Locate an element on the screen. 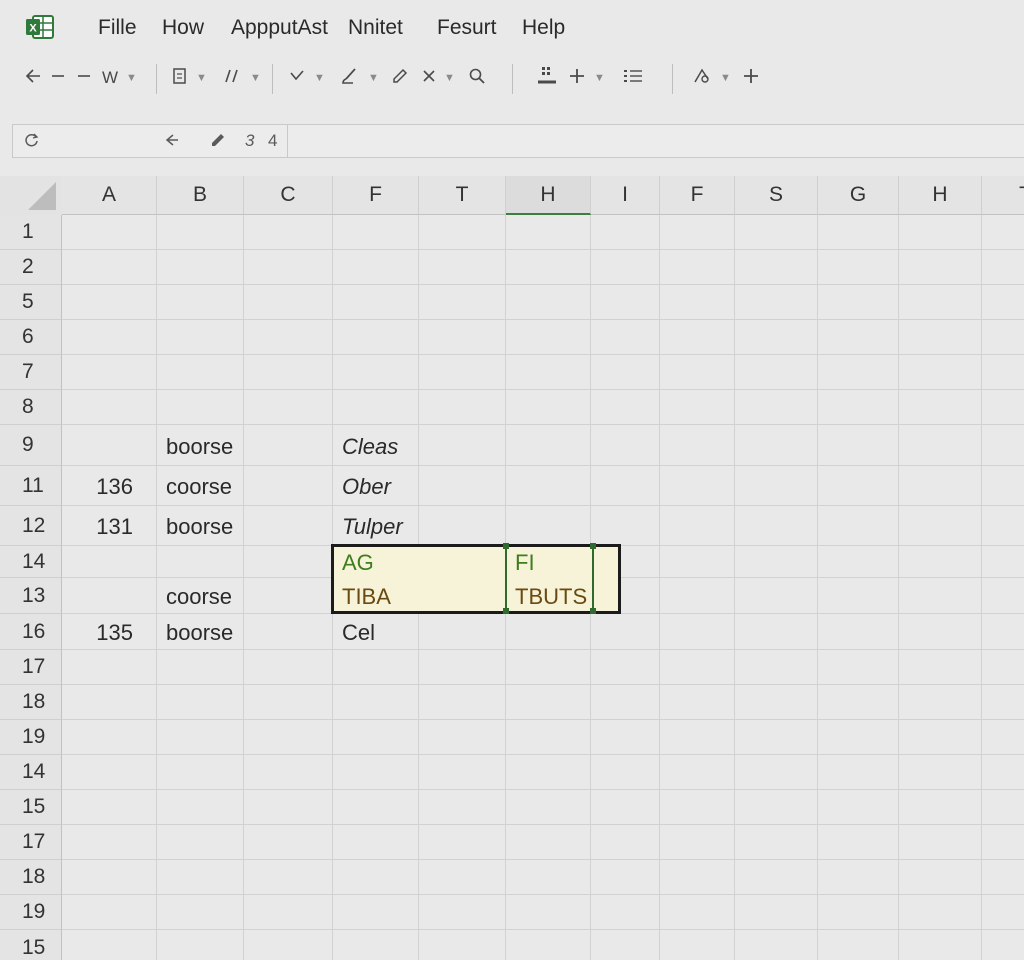  add-dropdown: ▼ is located at coordinates (586, 78).